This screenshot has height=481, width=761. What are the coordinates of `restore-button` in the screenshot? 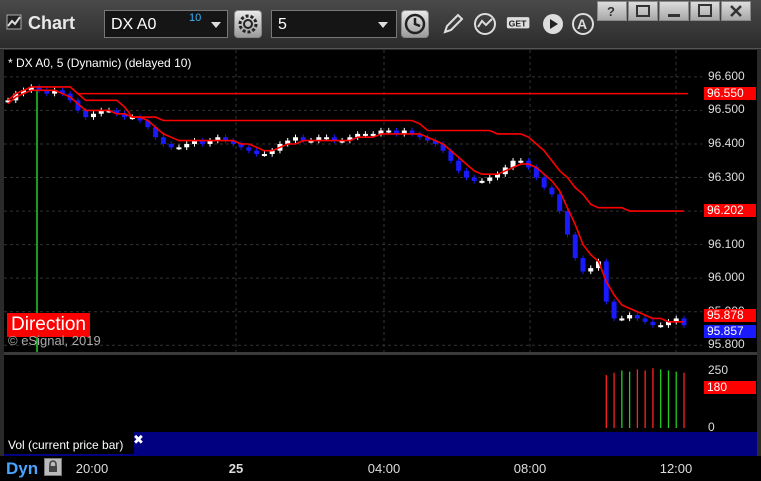 It's located at (643, 11).